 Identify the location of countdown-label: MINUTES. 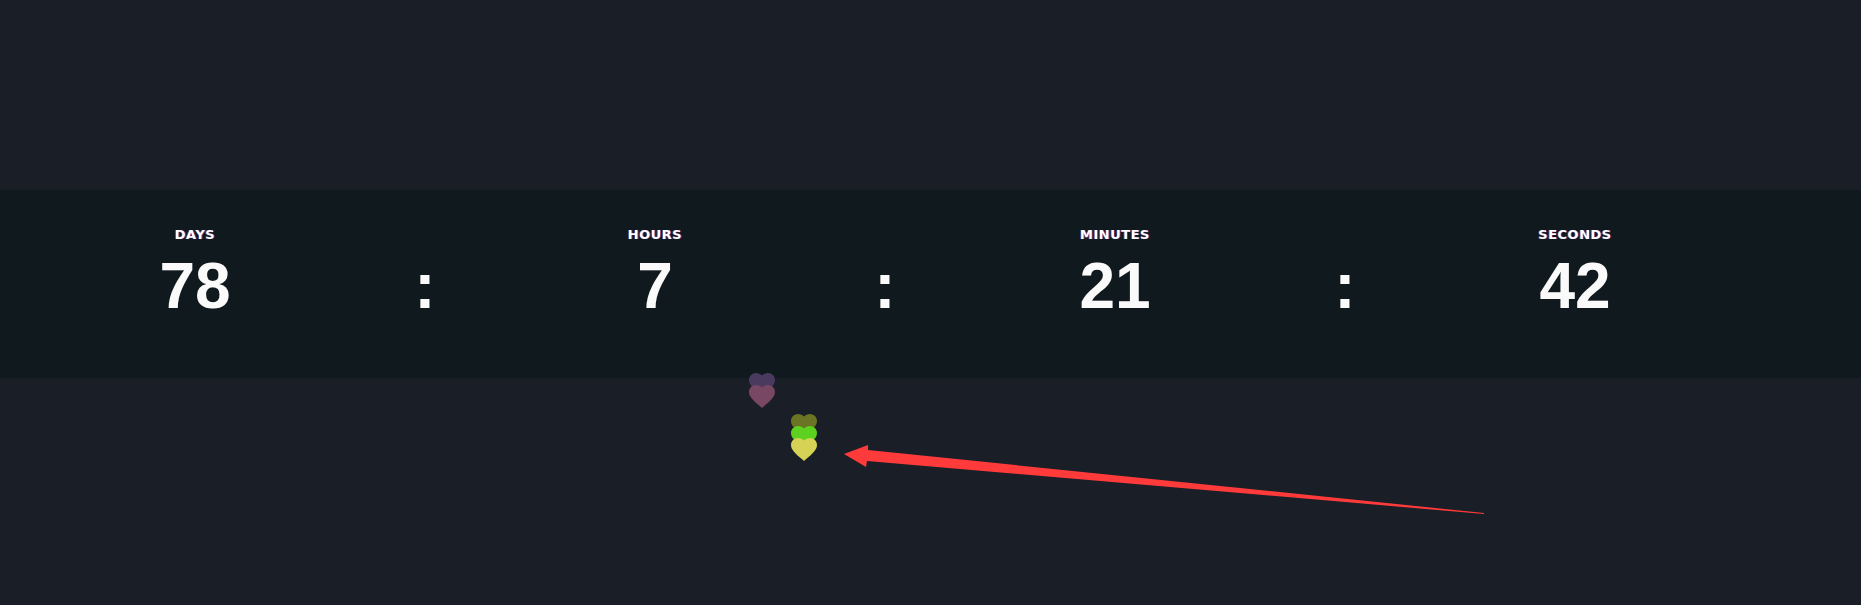
(1115, 235).